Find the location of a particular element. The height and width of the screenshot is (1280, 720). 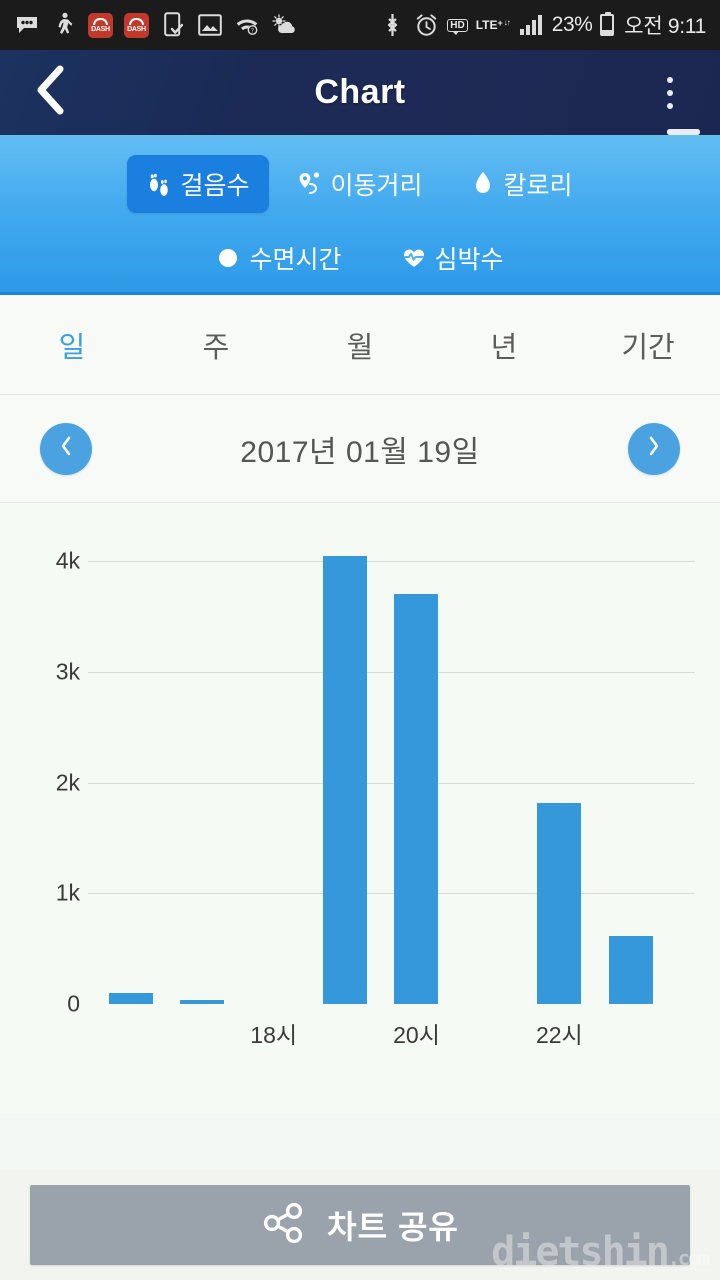

status-bar: DASH DASH ? HD LTE + ↓↑ 23% 오전 9:11 is located at coordinates (360, 25).